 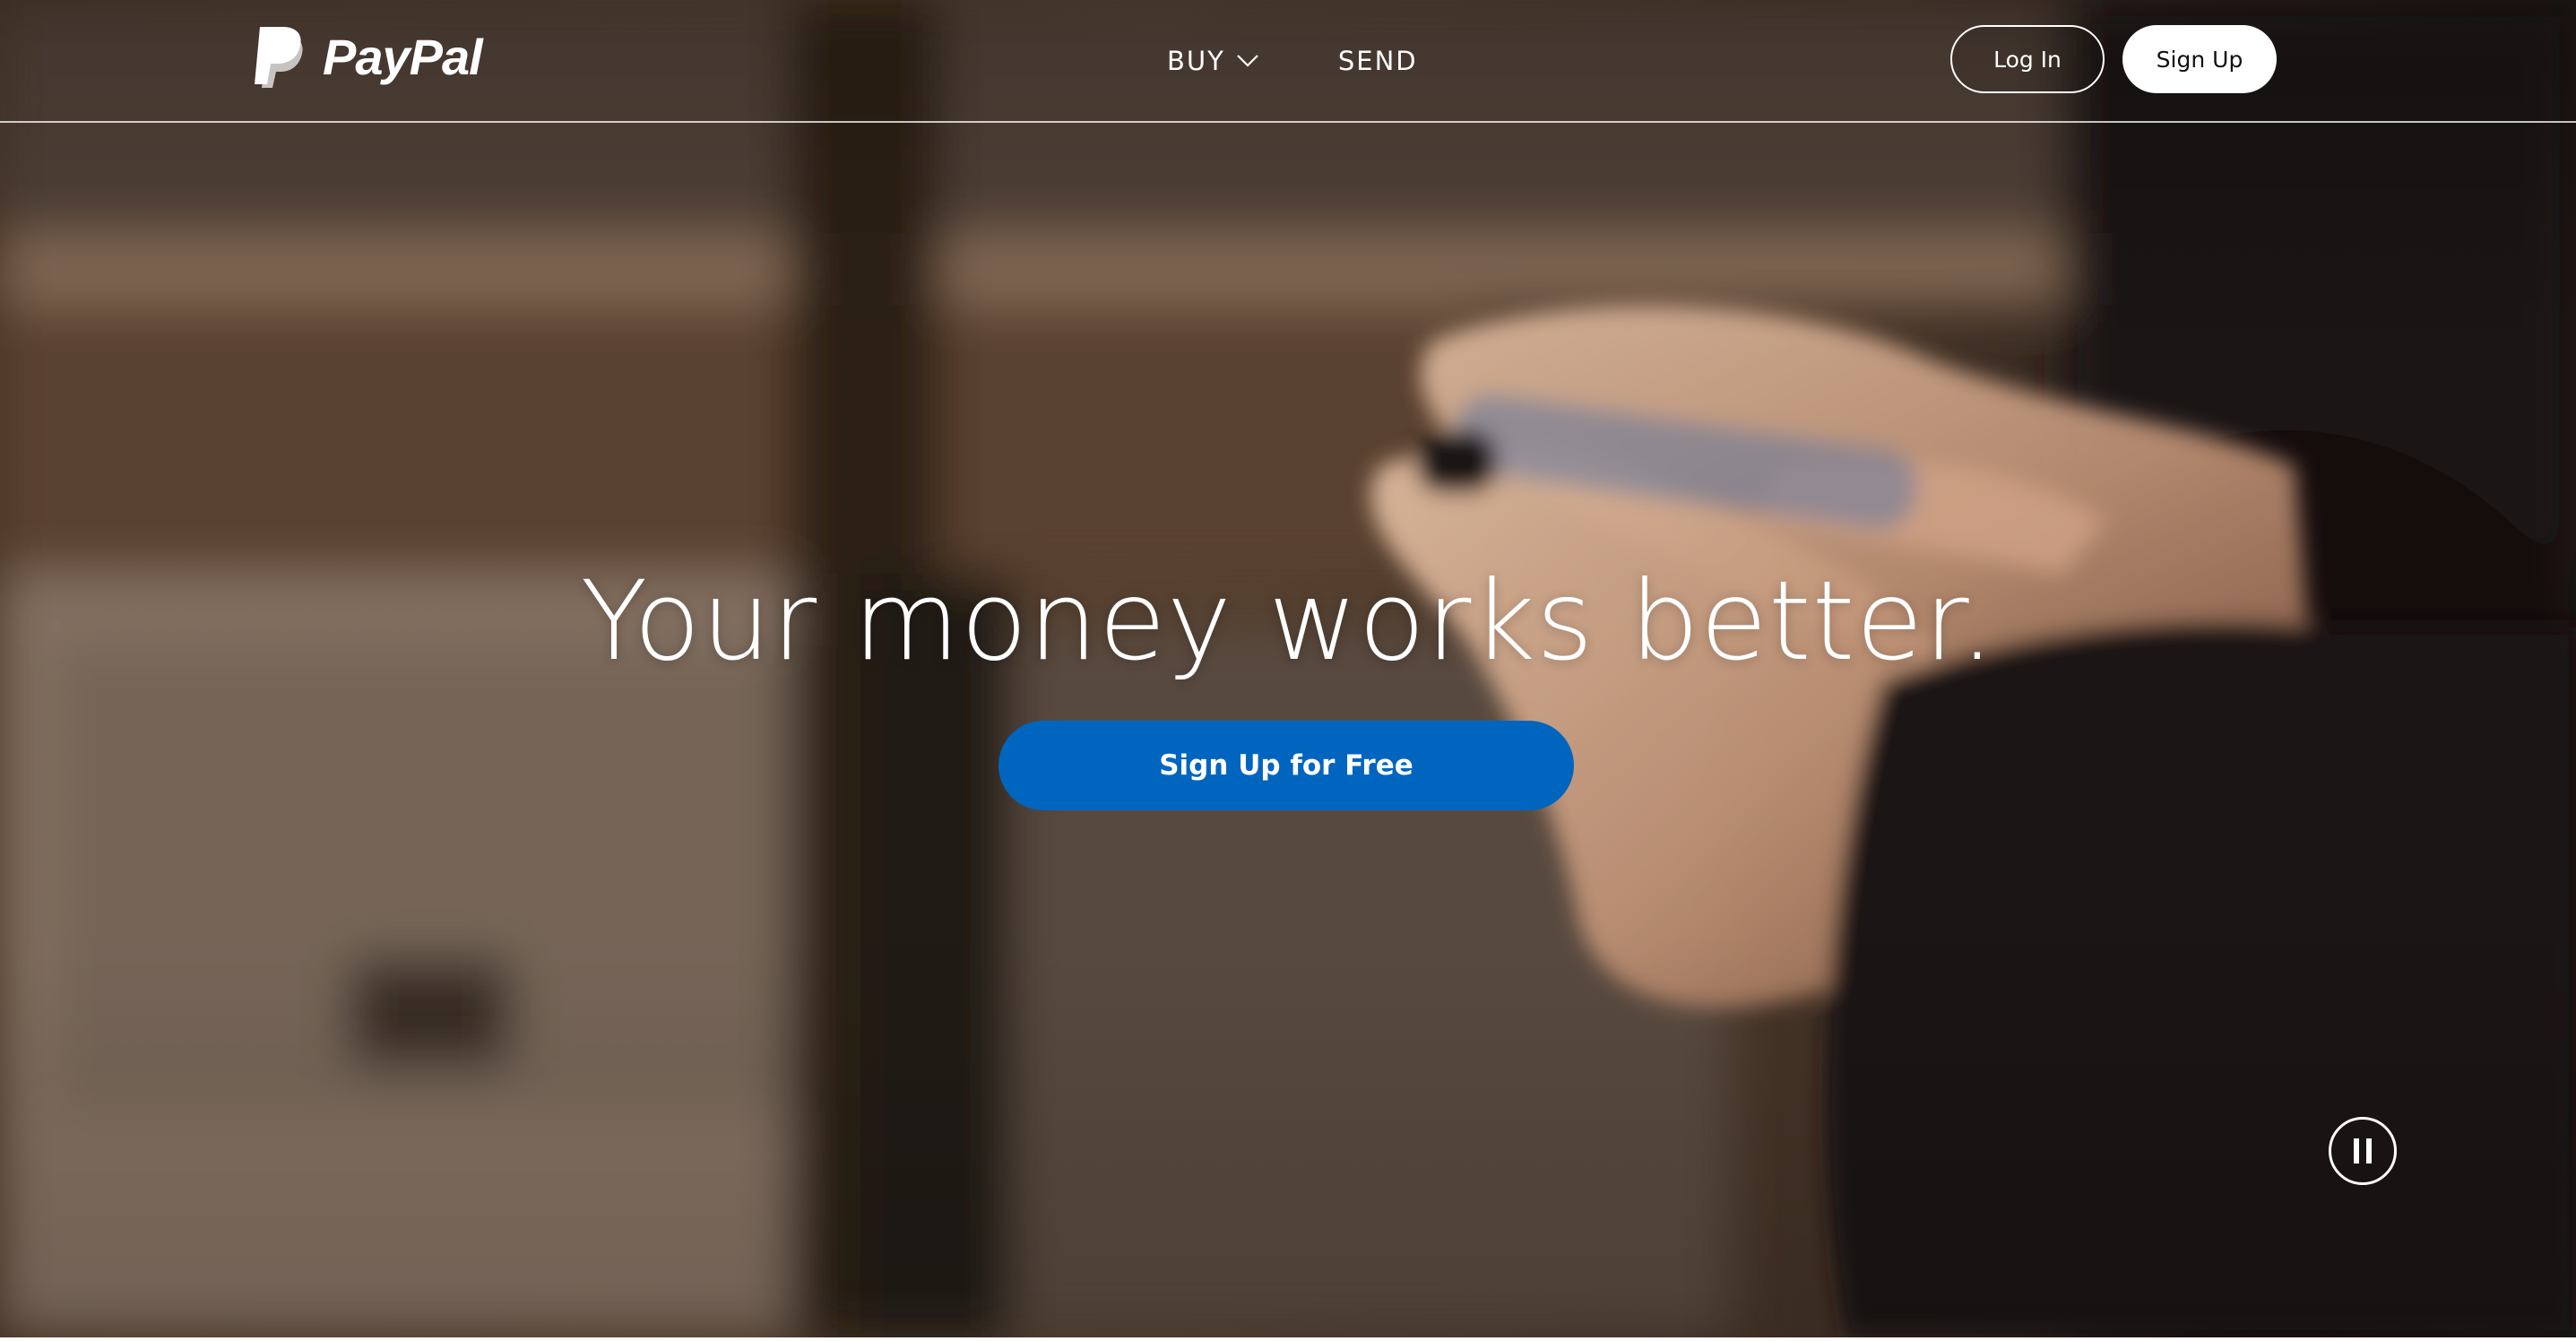 I want to click on chevron-down-icon, so click(x=1247, y=61).